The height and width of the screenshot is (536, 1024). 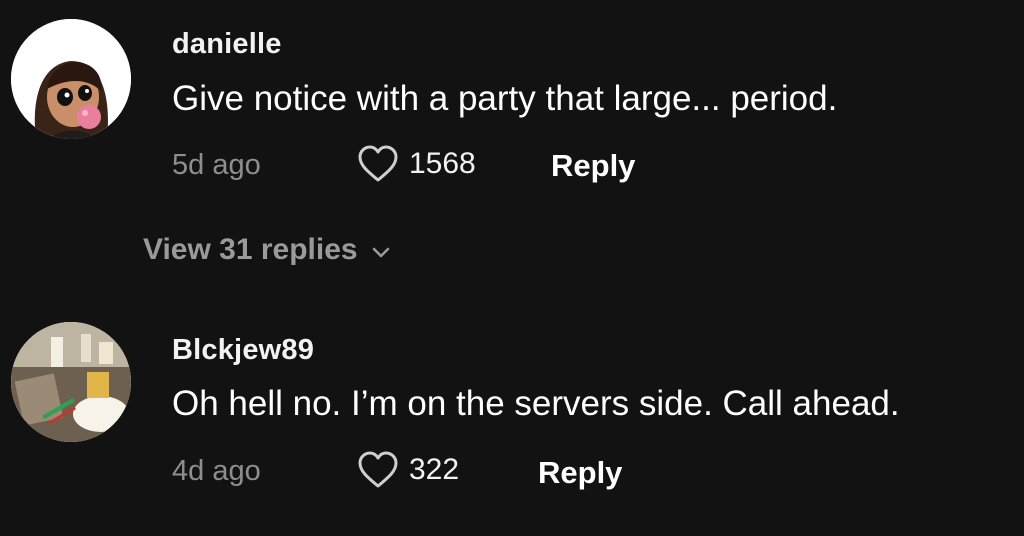 What do you see at coordinates (408, 470) in the screenshot?
I see `like-button: 322` at bounding box center [408, 470].